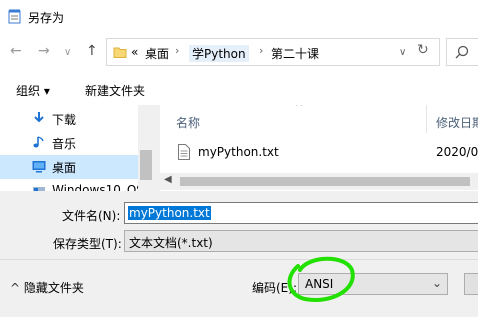 The height and width of the screenshot is (317, 478). I want to click on breadcrumb-lesson20: 第二十课, so click(295, 53).